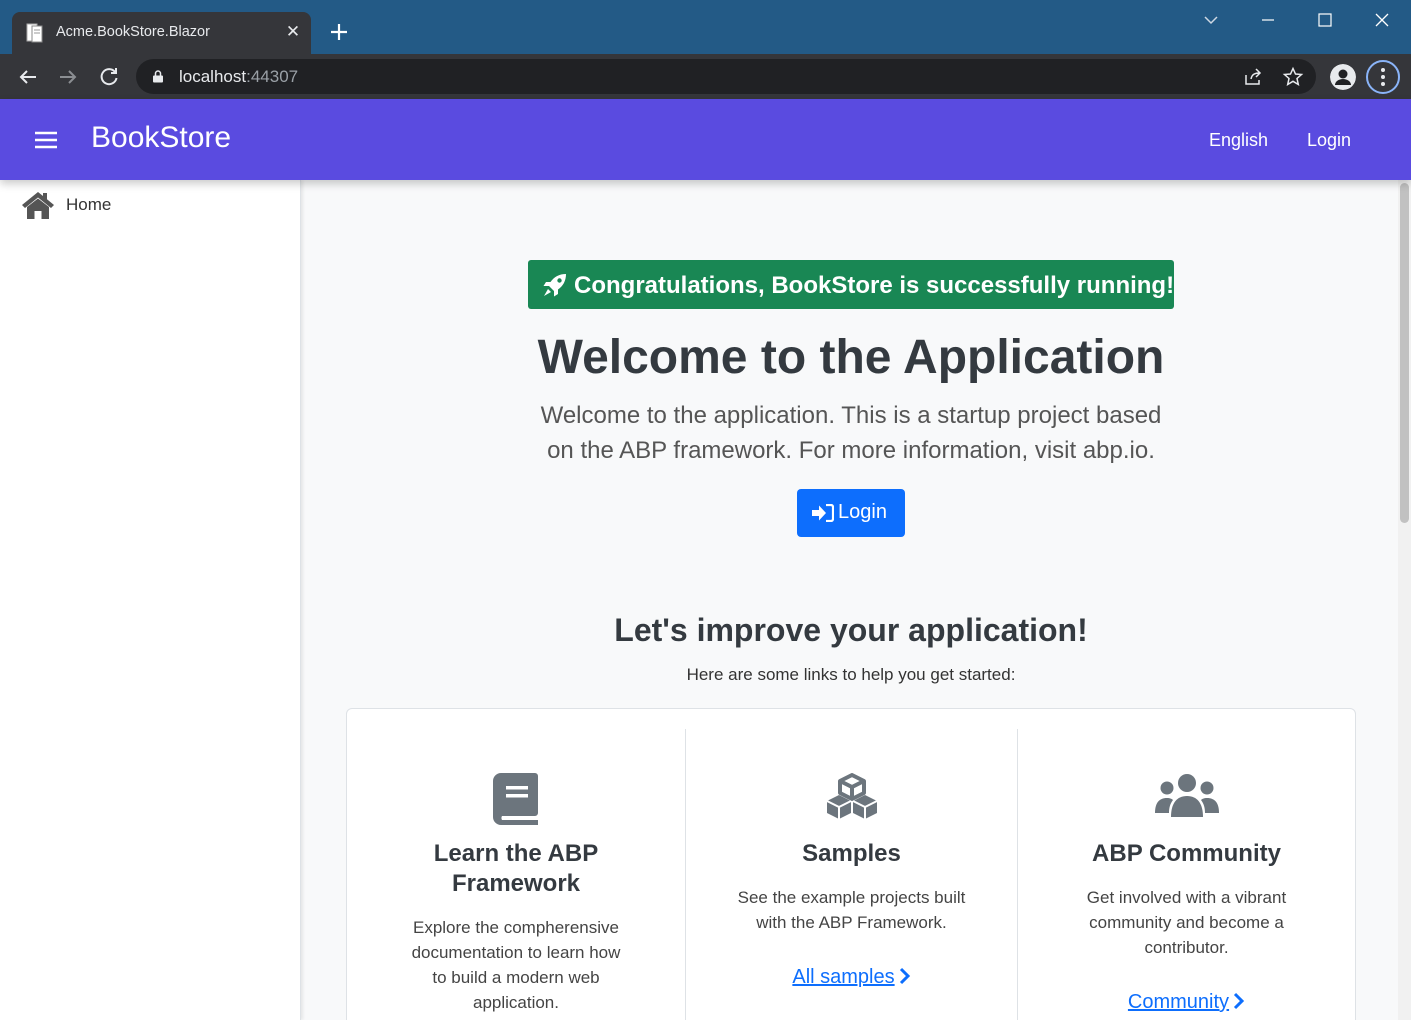 The image size is (1411, 1020). I want to click on forward-icon, so click(68, 77).